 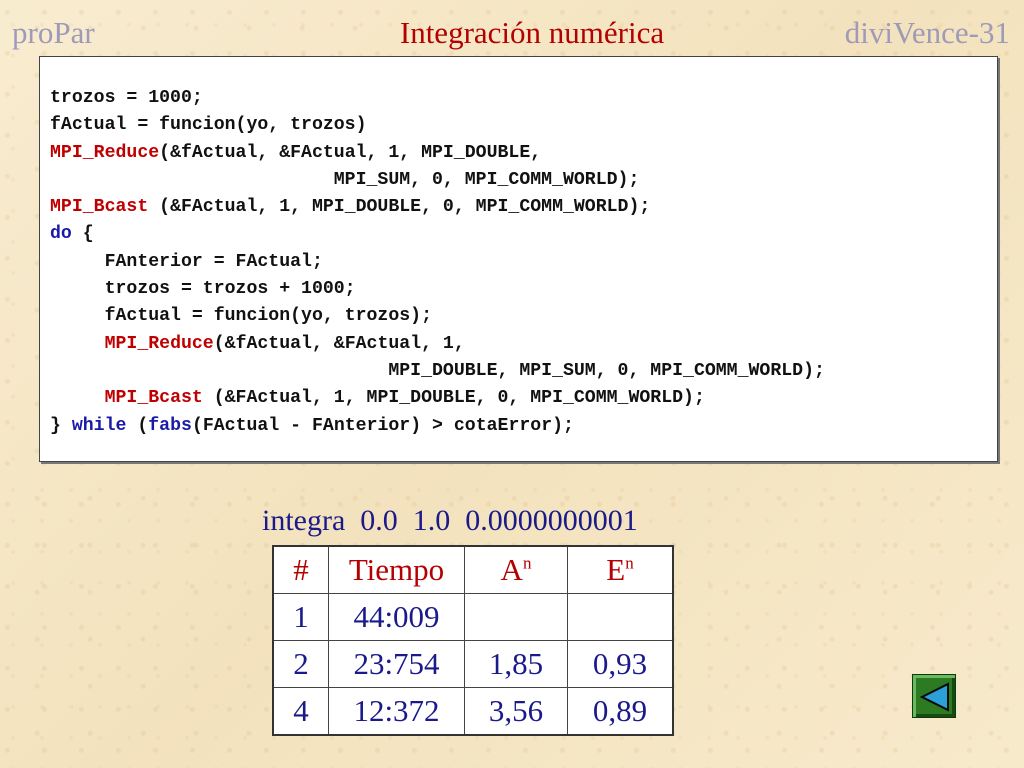 What do you see at coordinates (511, 569) in the screenshot?
I see `header-a-text: A` at bounding box center [511, 569].